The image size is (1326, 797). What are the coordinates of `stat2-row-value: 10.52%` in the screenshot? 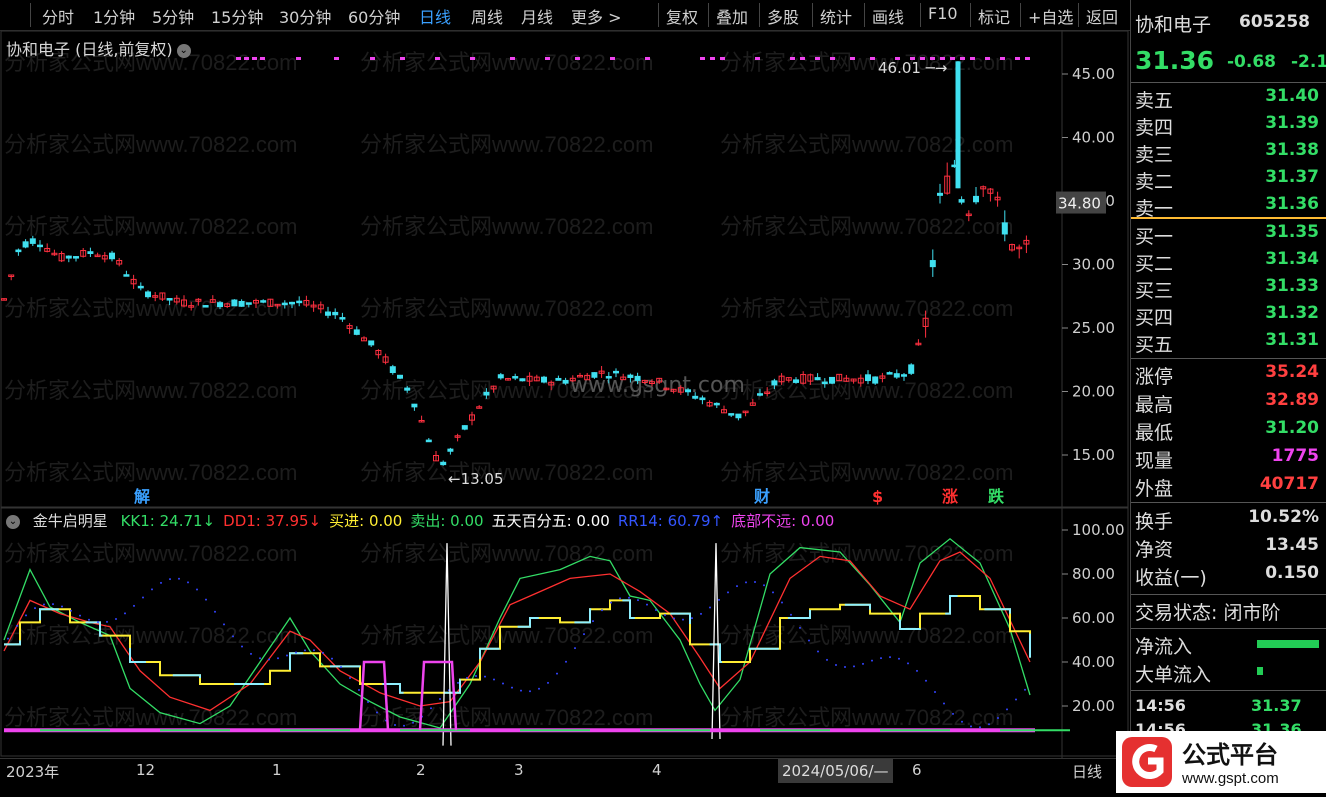 It's located at (1283, 517).